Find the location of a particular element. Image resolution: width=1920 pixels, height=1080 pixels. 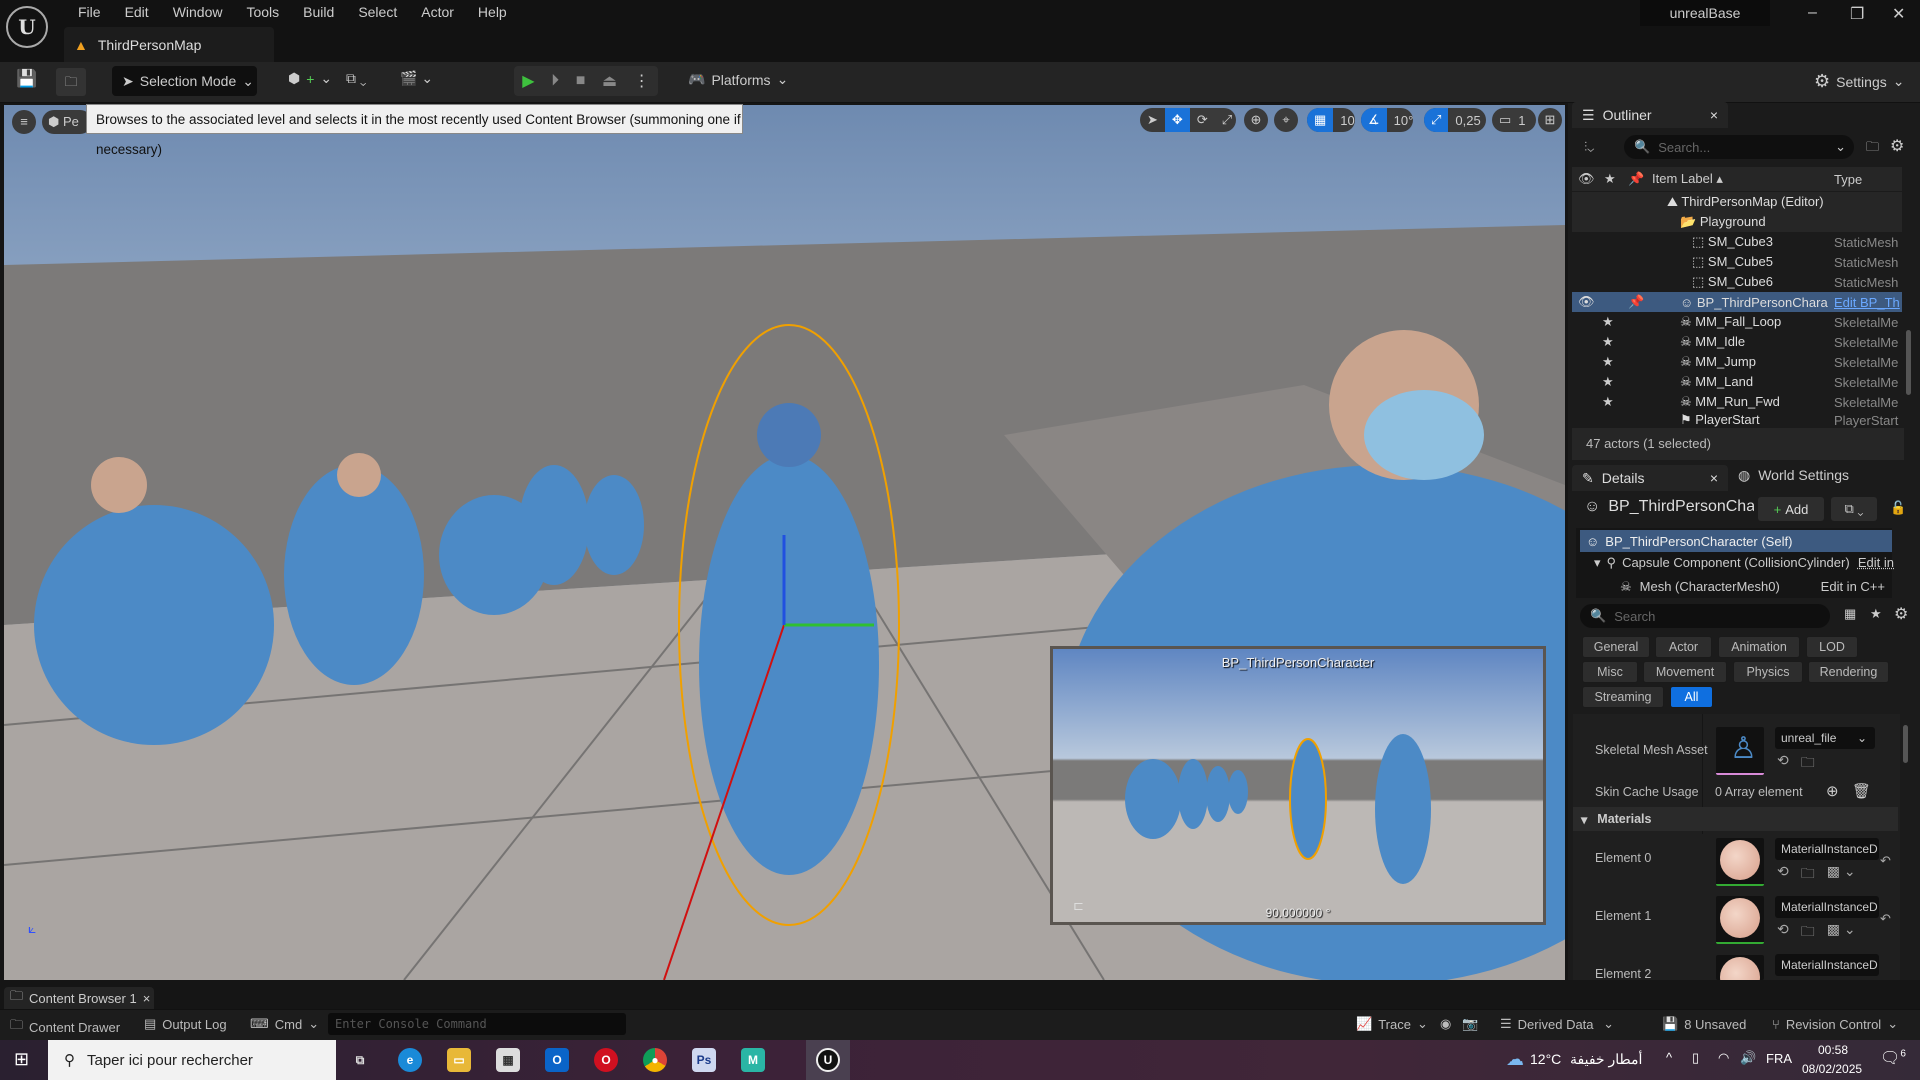

outliner-row: ⬚ SM_Cube6 StaticMesh is located at coordinates (1737, 282).